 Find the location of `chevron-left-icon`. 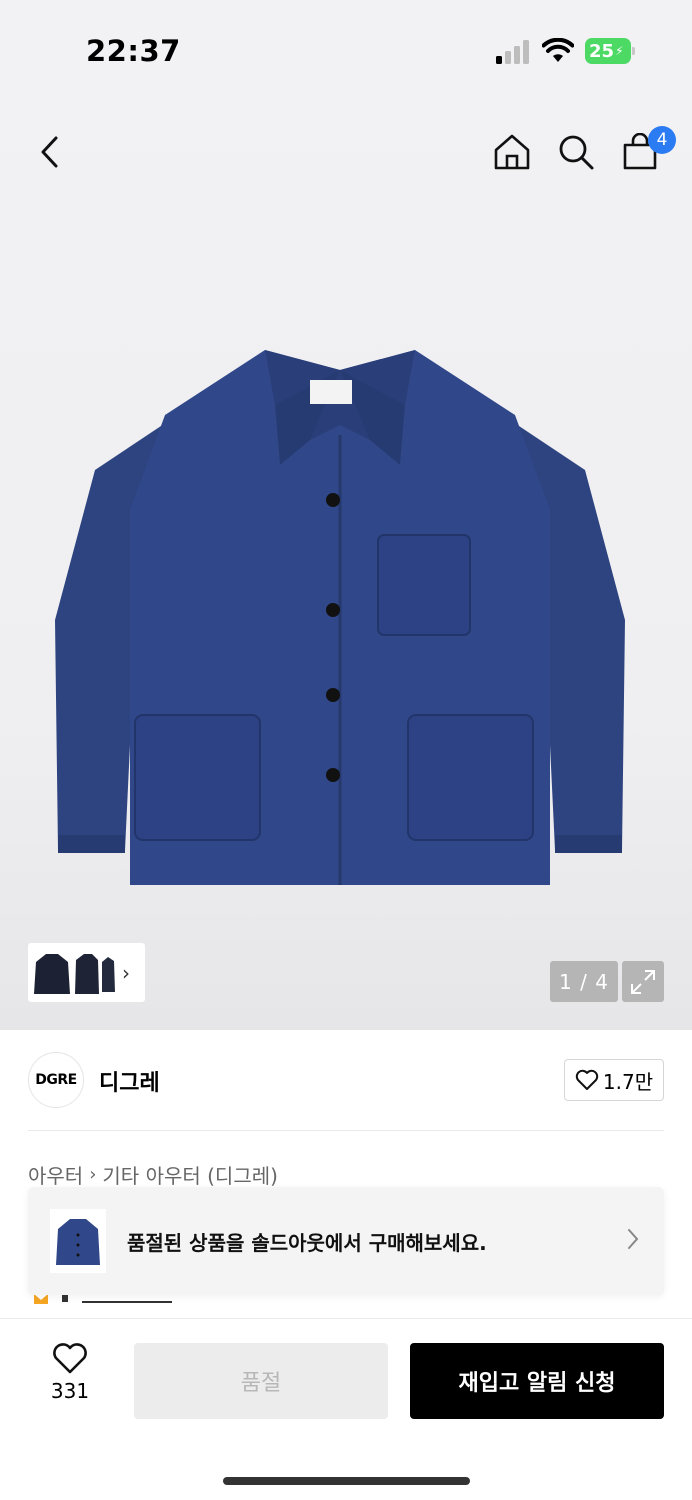

chevron-left-icon is located at coordinates (49, 152).